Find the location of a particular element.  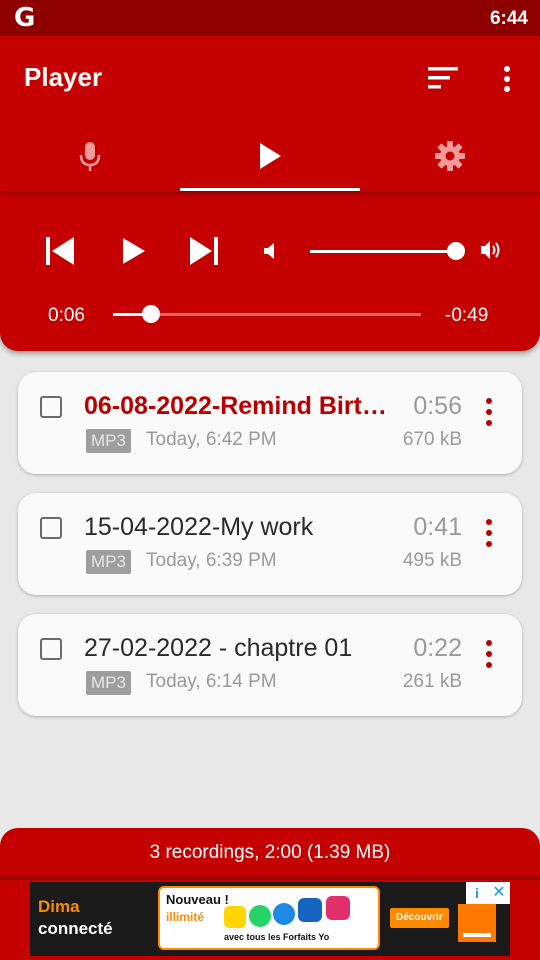

remaining-time: -0:49 is located at coordinates (467, 315).